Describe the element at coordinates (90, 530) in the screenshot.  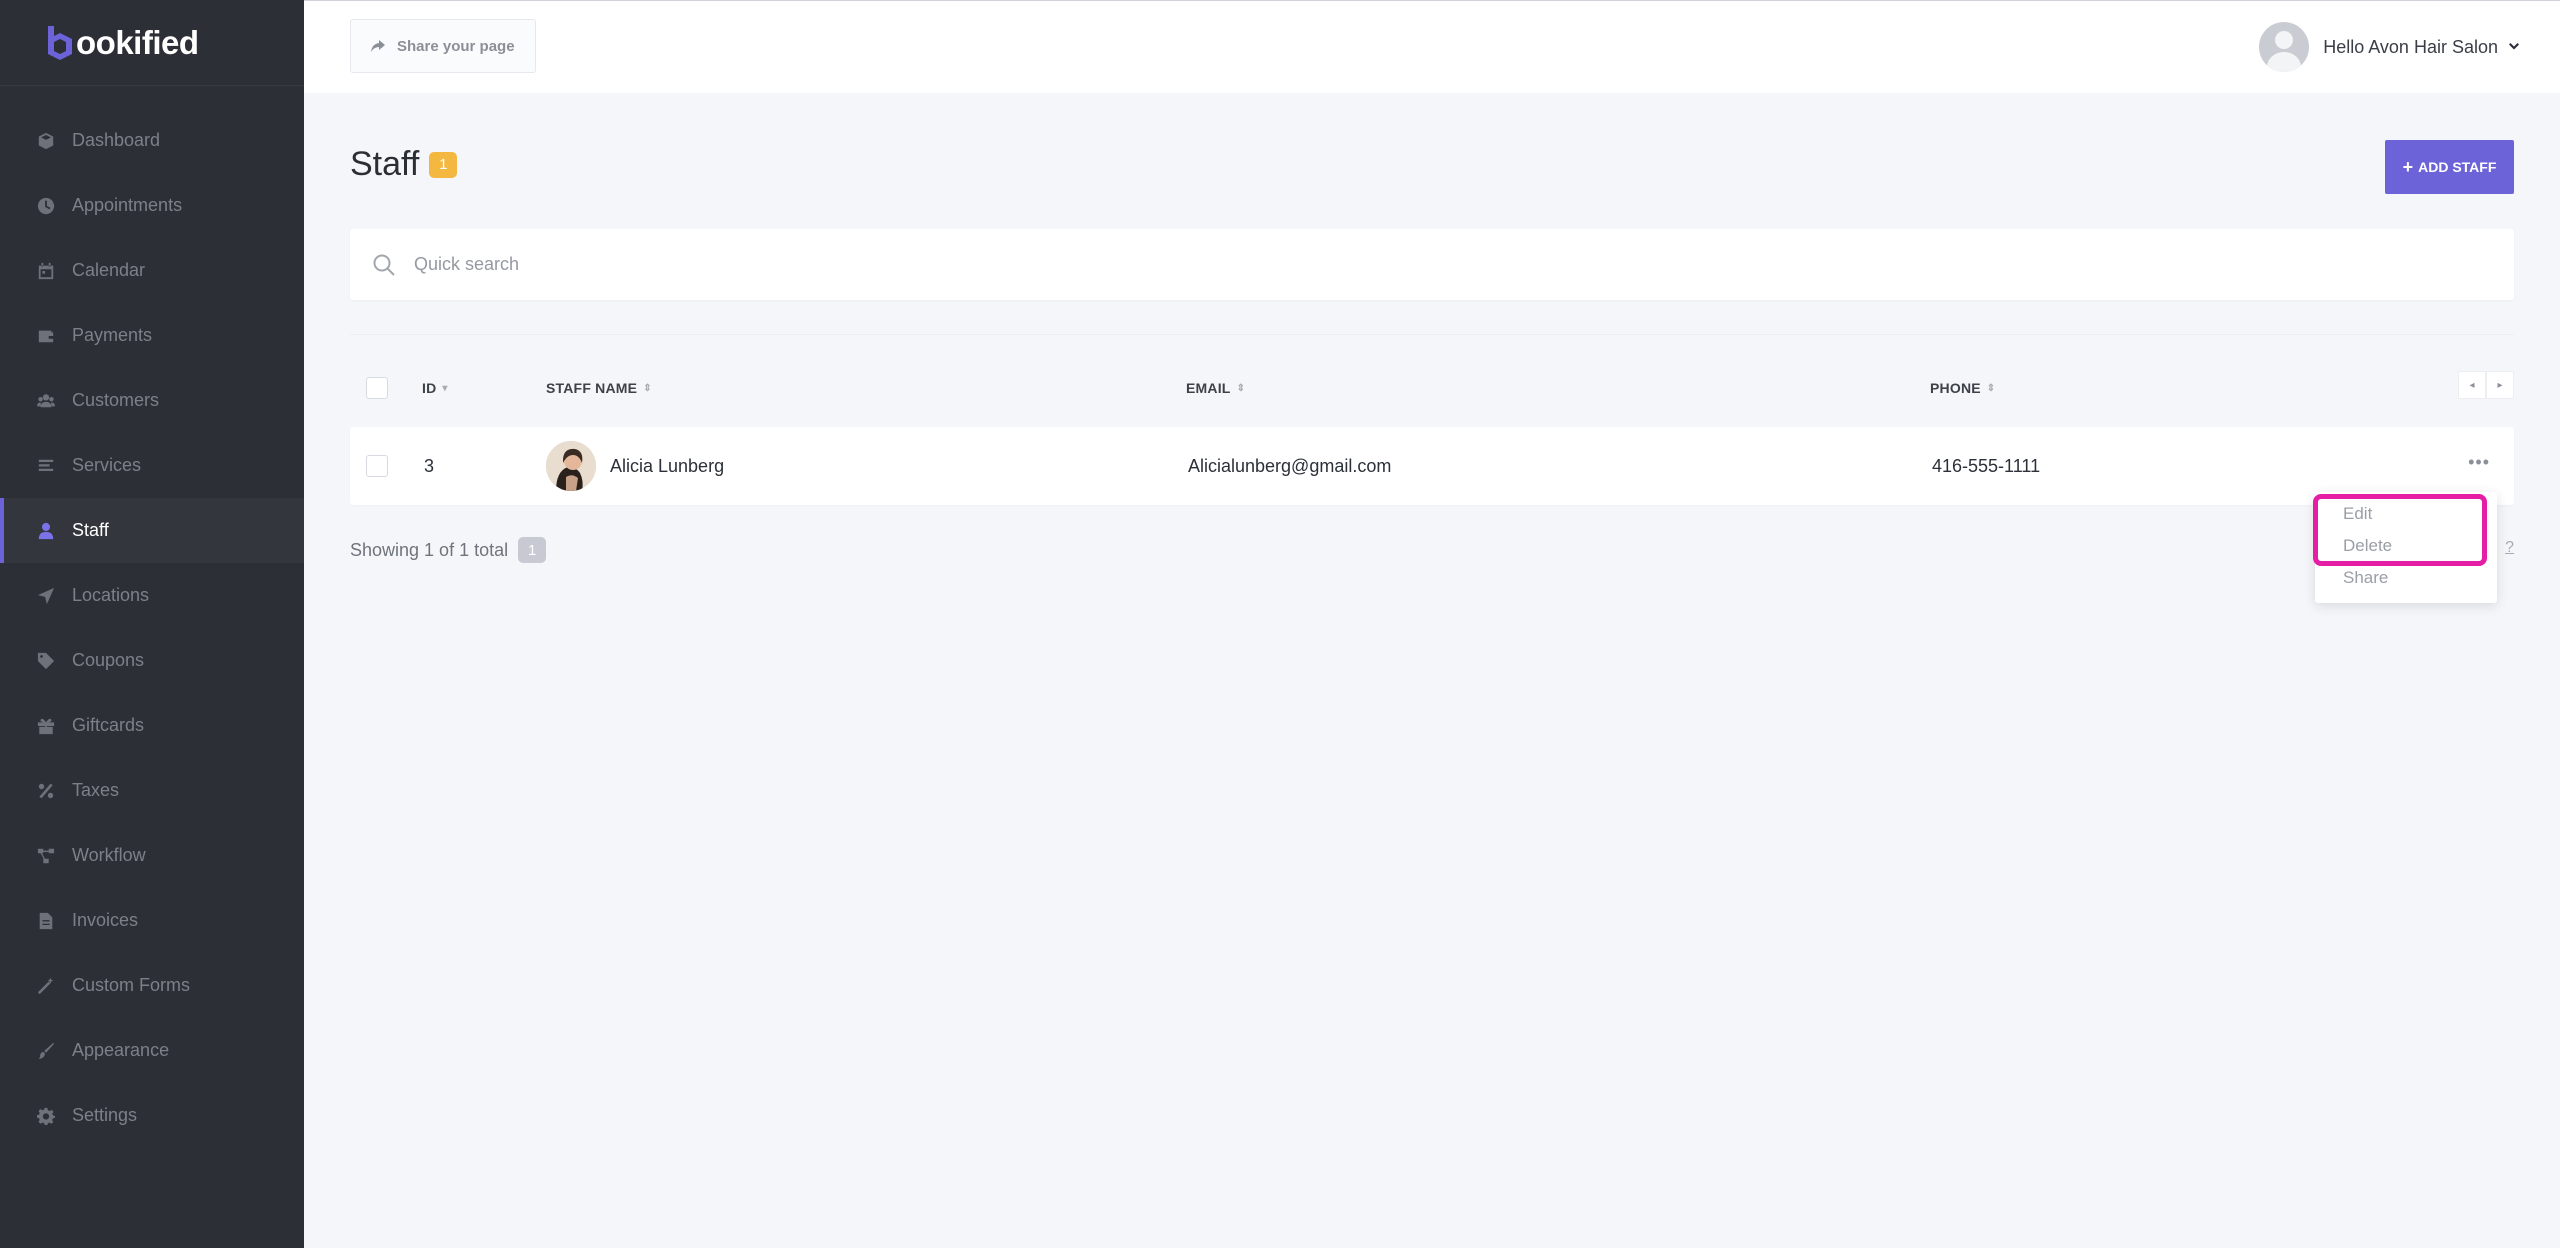
I see `sidebar-item-label: Staff` at that location.